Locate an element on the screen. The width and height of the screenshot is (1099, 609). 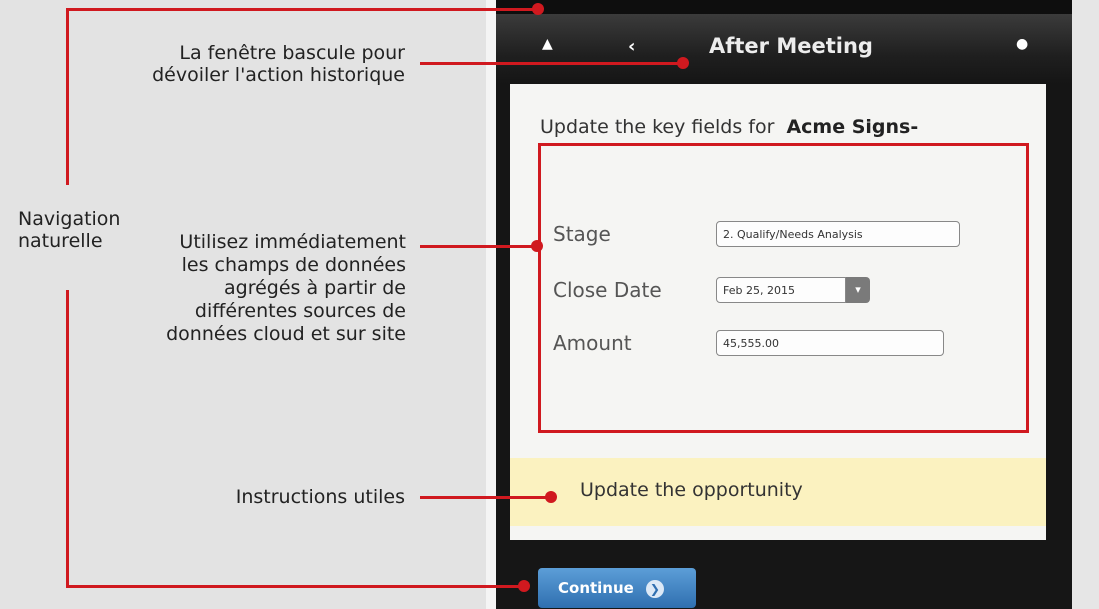
chevron-left-icon: ‹ is located at coordinates (631, 46).